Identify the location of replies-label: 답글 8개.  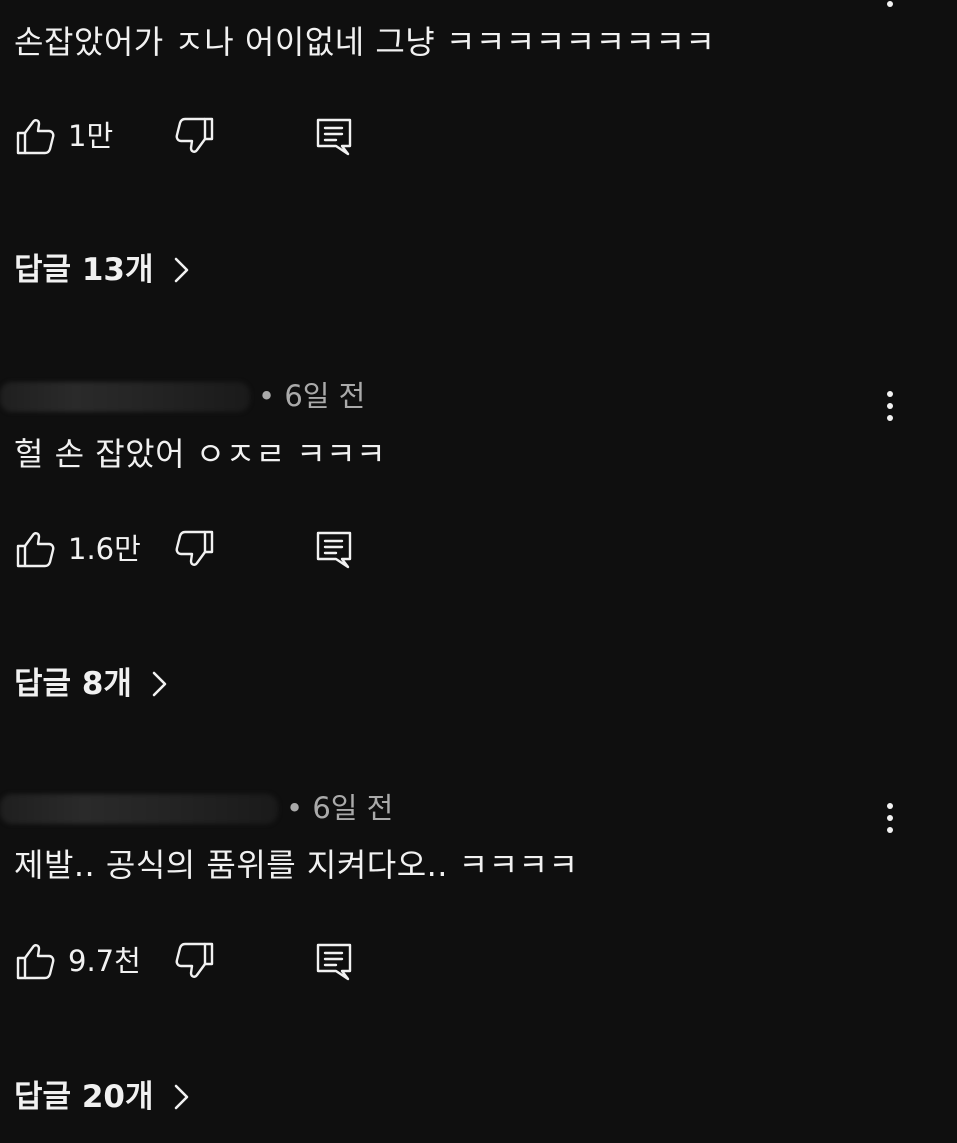
(73, 684).